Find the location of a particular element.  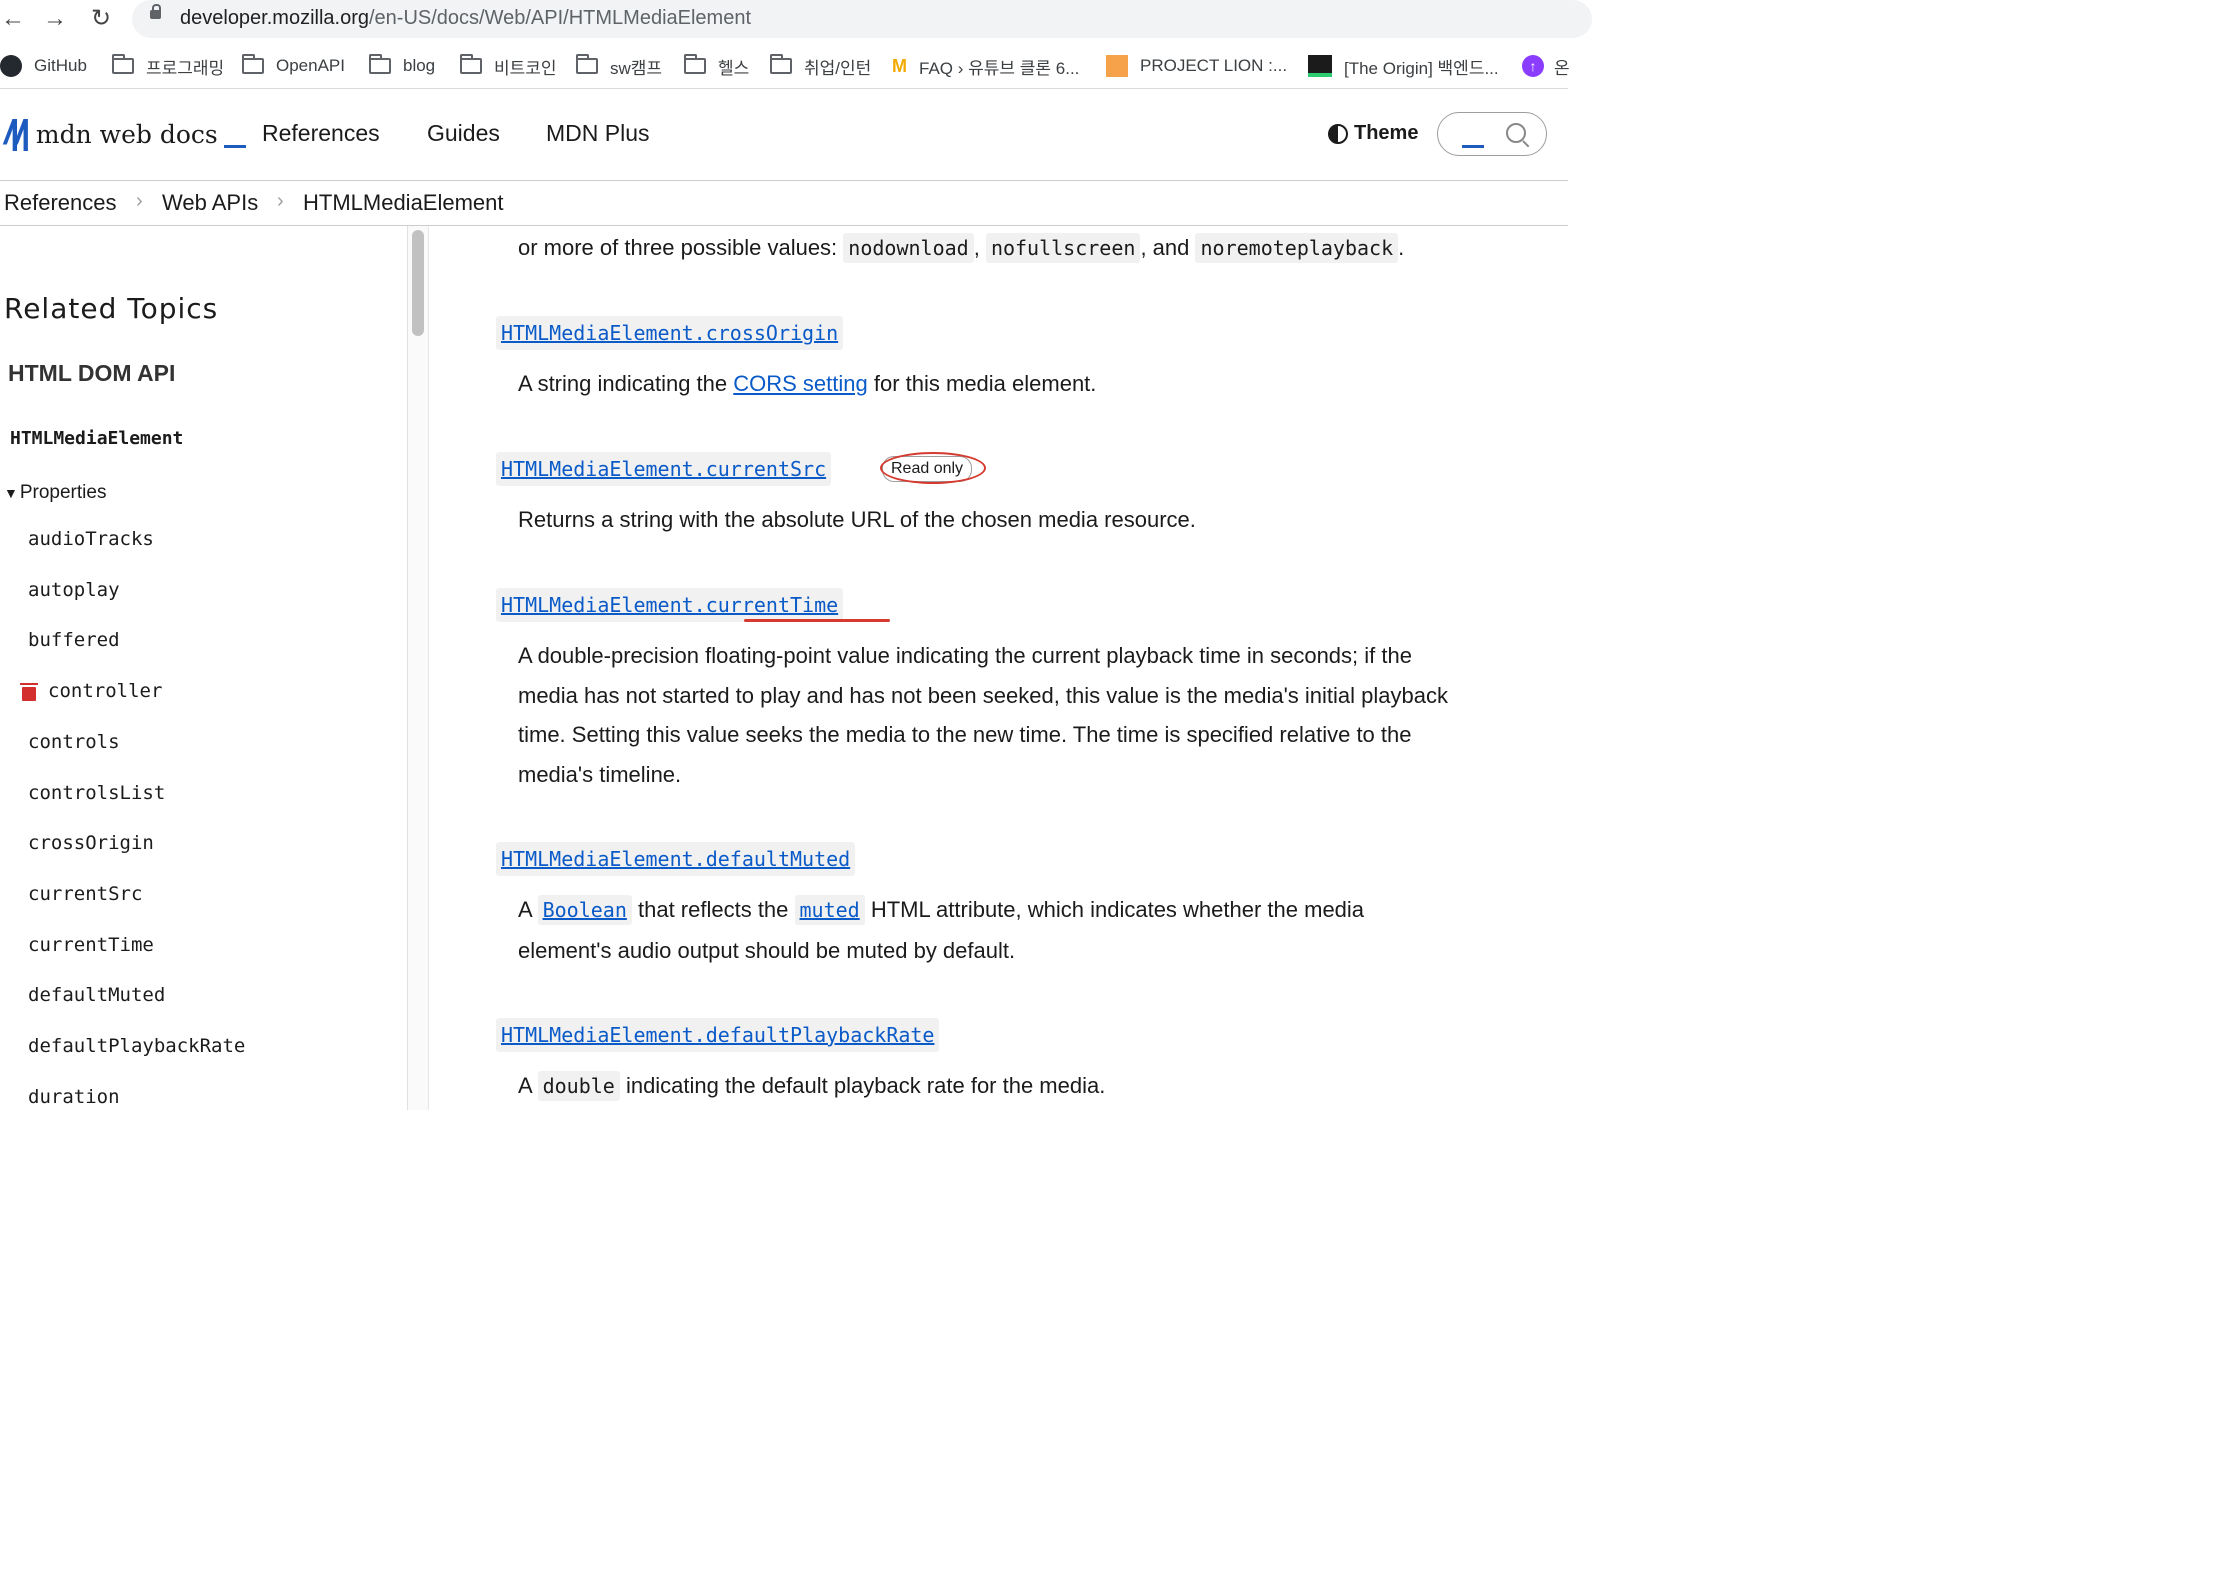

sidebar-item-buffered: buffered is located at coordinates (74, 640).